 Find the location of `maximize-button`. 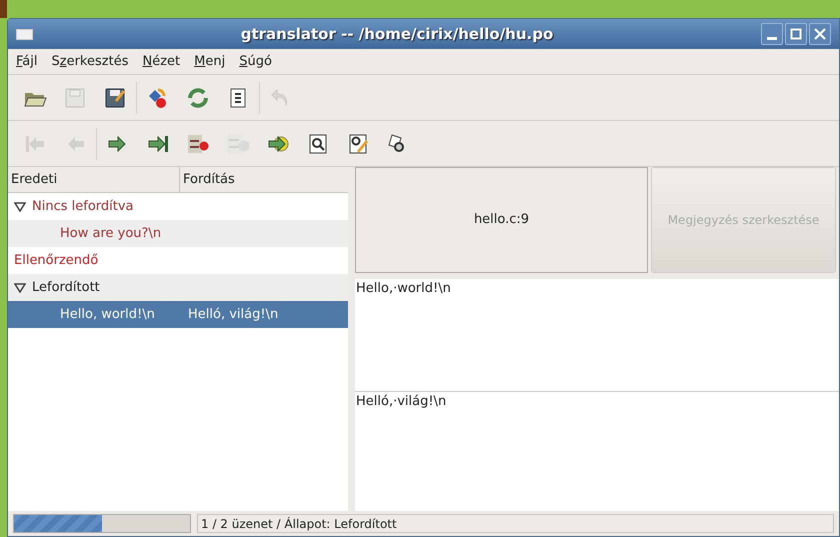

maximize-button is located at coordinates (796, 34).